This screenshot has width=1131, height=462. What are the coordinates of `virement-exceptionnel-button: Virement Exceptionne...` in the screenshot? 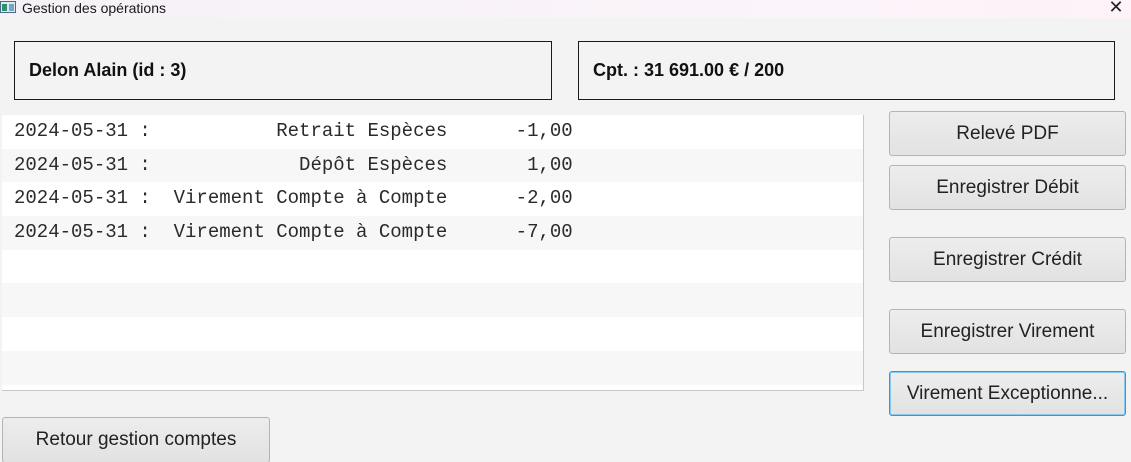 It's located at (1007, 393).